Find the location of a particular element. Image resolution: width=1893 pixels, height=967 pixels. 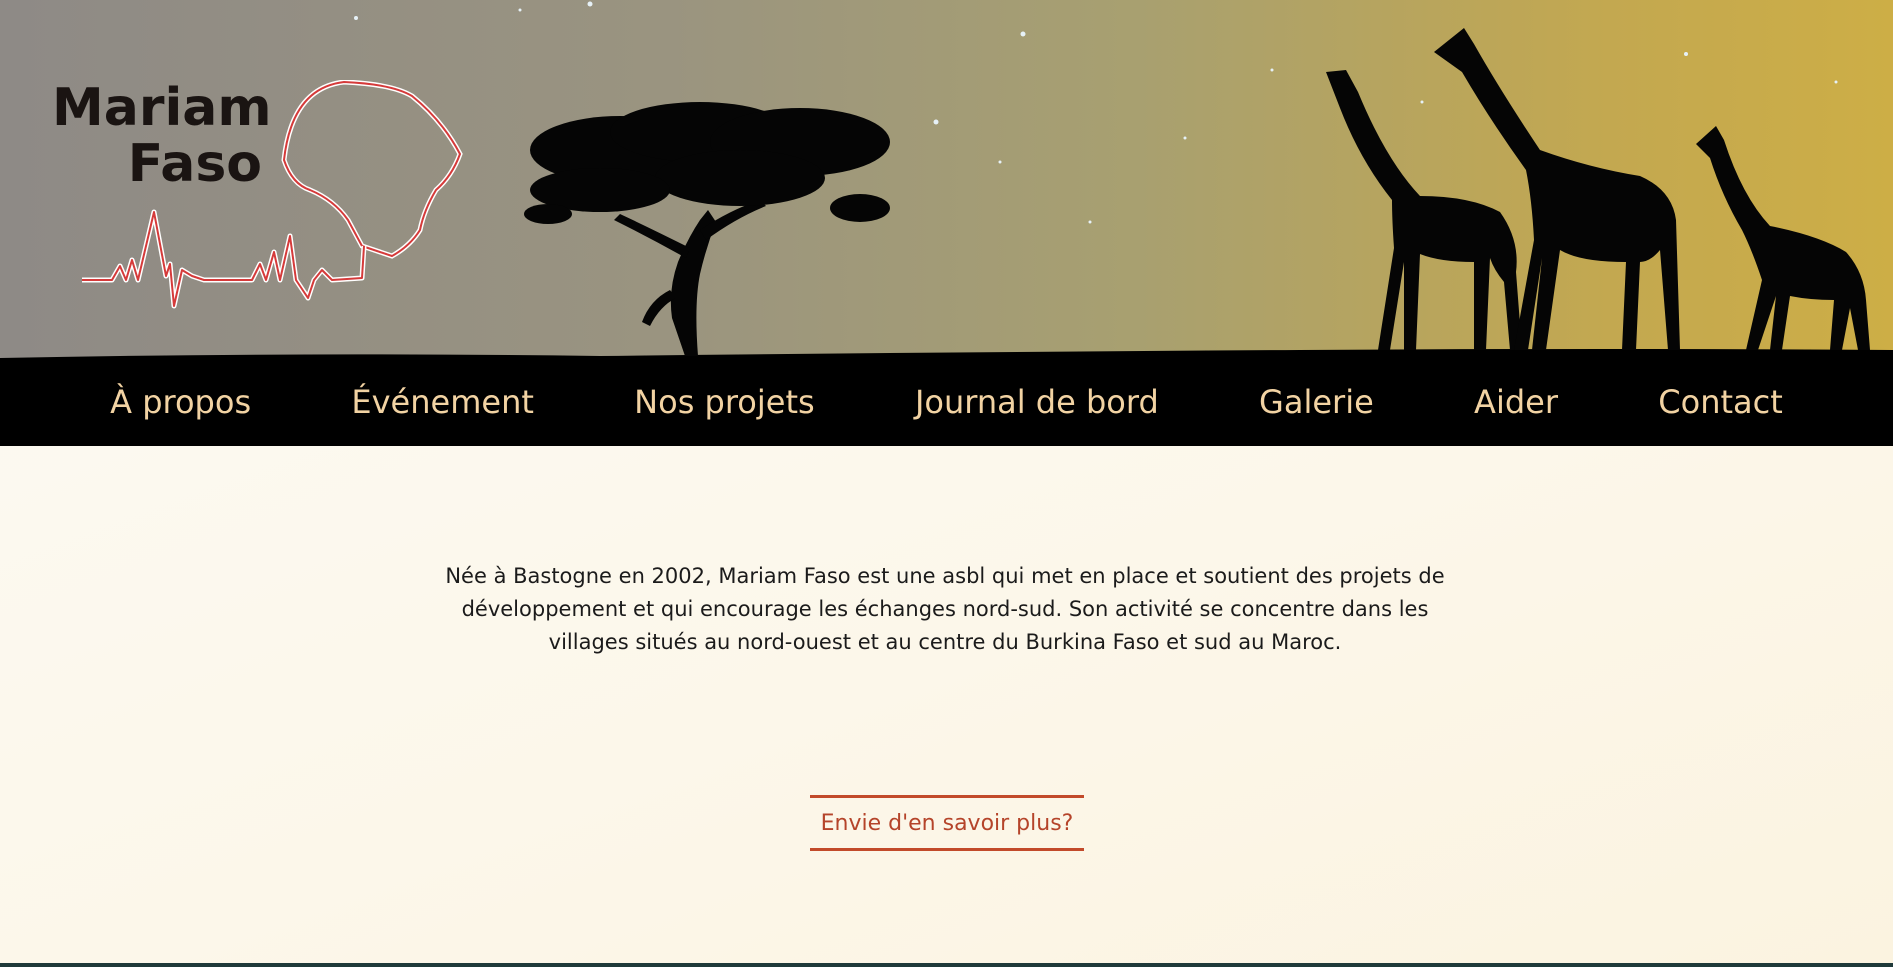

nav-item-contact: Contact is located at coordinates (1720, 402).